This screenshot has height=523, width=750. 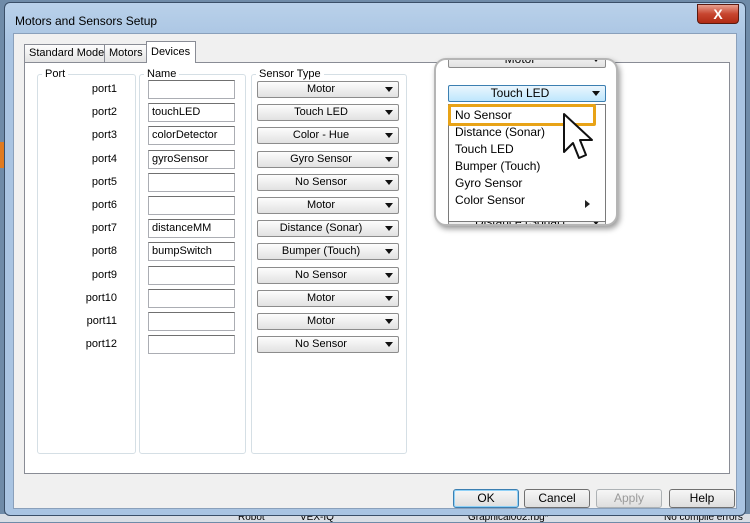 I want to click on port-label: port2, so click(x=104, y=112).